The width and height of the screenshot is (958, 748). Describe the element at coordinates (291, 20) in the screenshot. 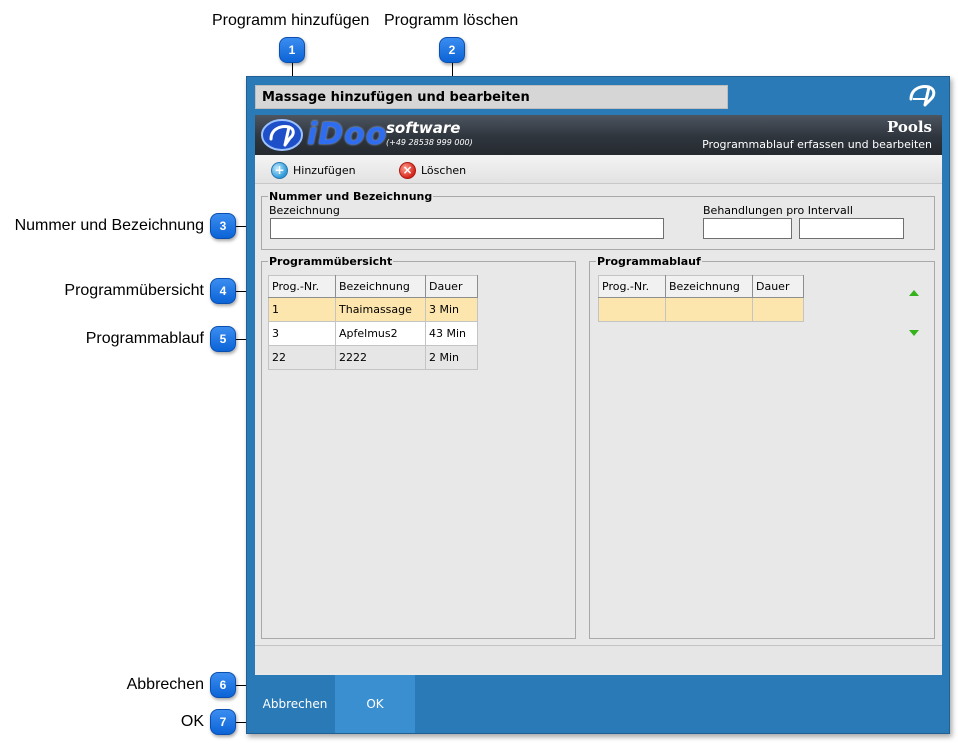

I see `callout-label-add-program: Programm hinzufügen` at that location.